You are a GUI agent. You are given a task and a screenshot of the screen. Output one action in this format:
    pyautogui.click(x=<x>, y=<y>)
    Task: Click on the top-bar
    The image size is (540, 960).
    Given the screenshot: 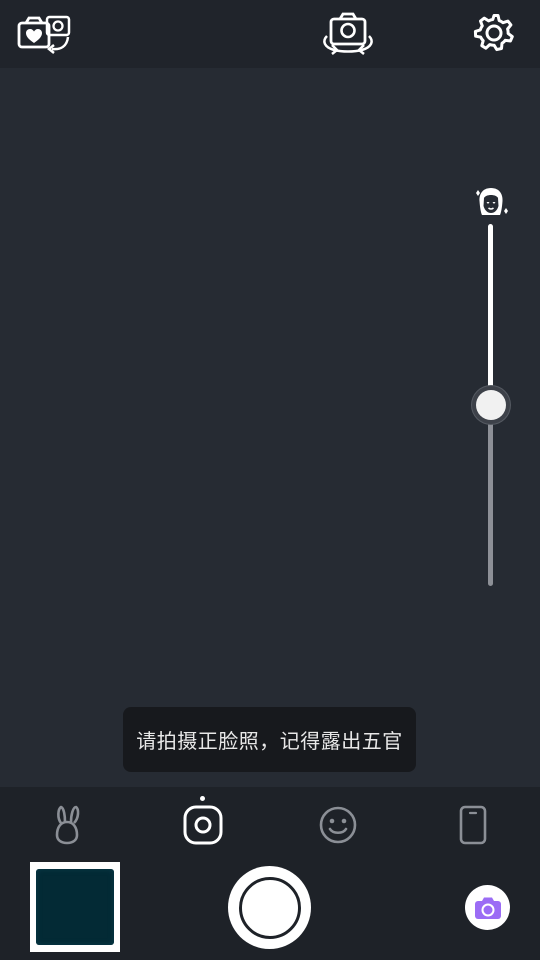 What is the action you would take?
    pyautogui.click(x=270, y=34)
    